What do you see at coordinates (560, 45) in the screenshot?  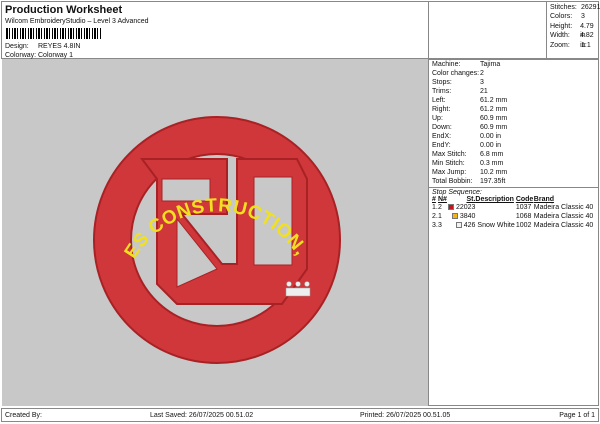 I see `stat-label: Zoom:` at bounding box center [560, 45].